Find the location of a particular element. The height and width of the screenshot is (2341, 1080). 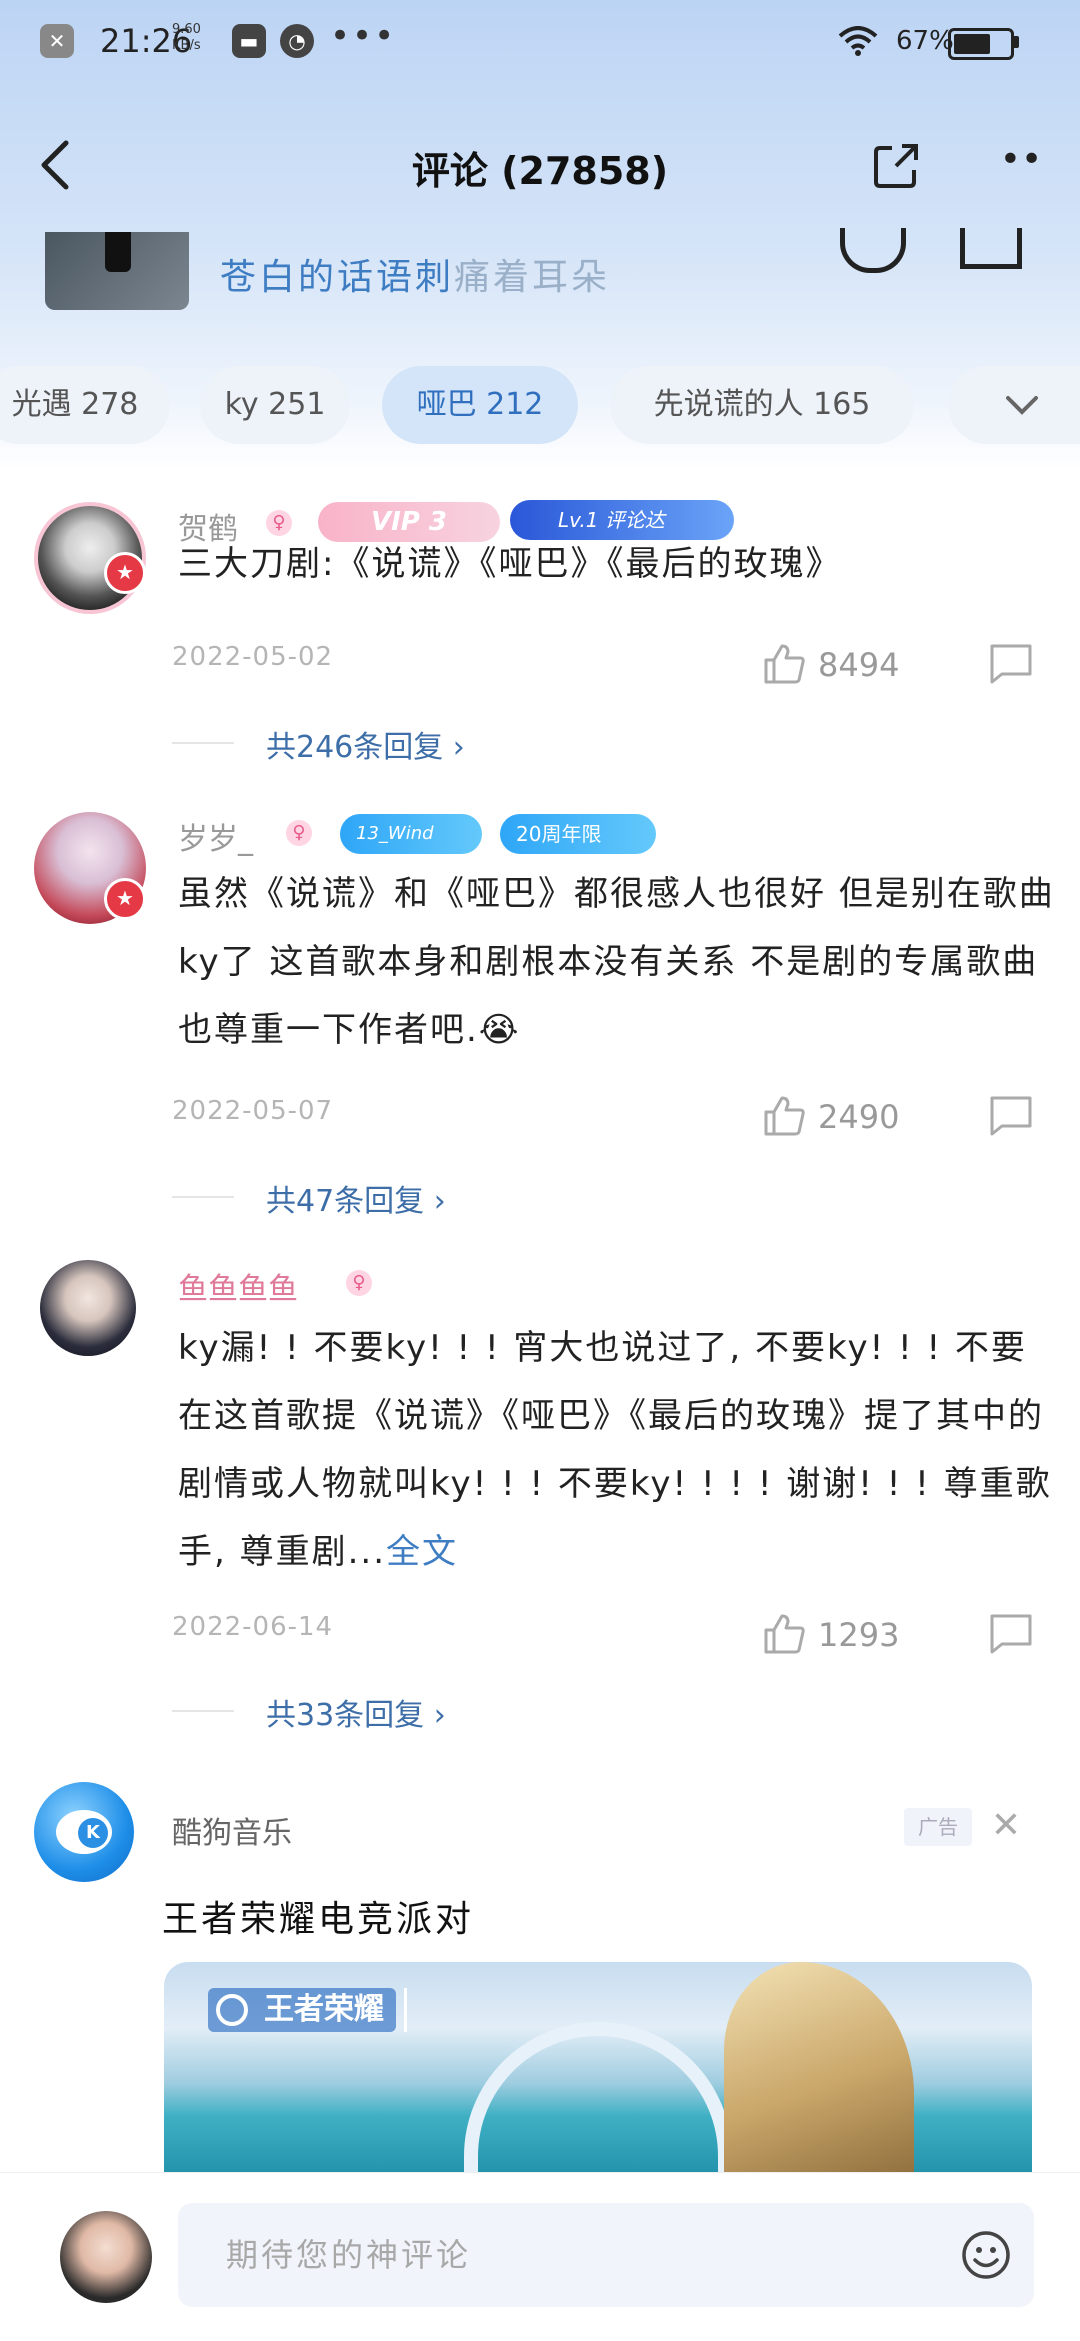

comment-date: 2022-05-07 is located at coordinates (253, 1111).